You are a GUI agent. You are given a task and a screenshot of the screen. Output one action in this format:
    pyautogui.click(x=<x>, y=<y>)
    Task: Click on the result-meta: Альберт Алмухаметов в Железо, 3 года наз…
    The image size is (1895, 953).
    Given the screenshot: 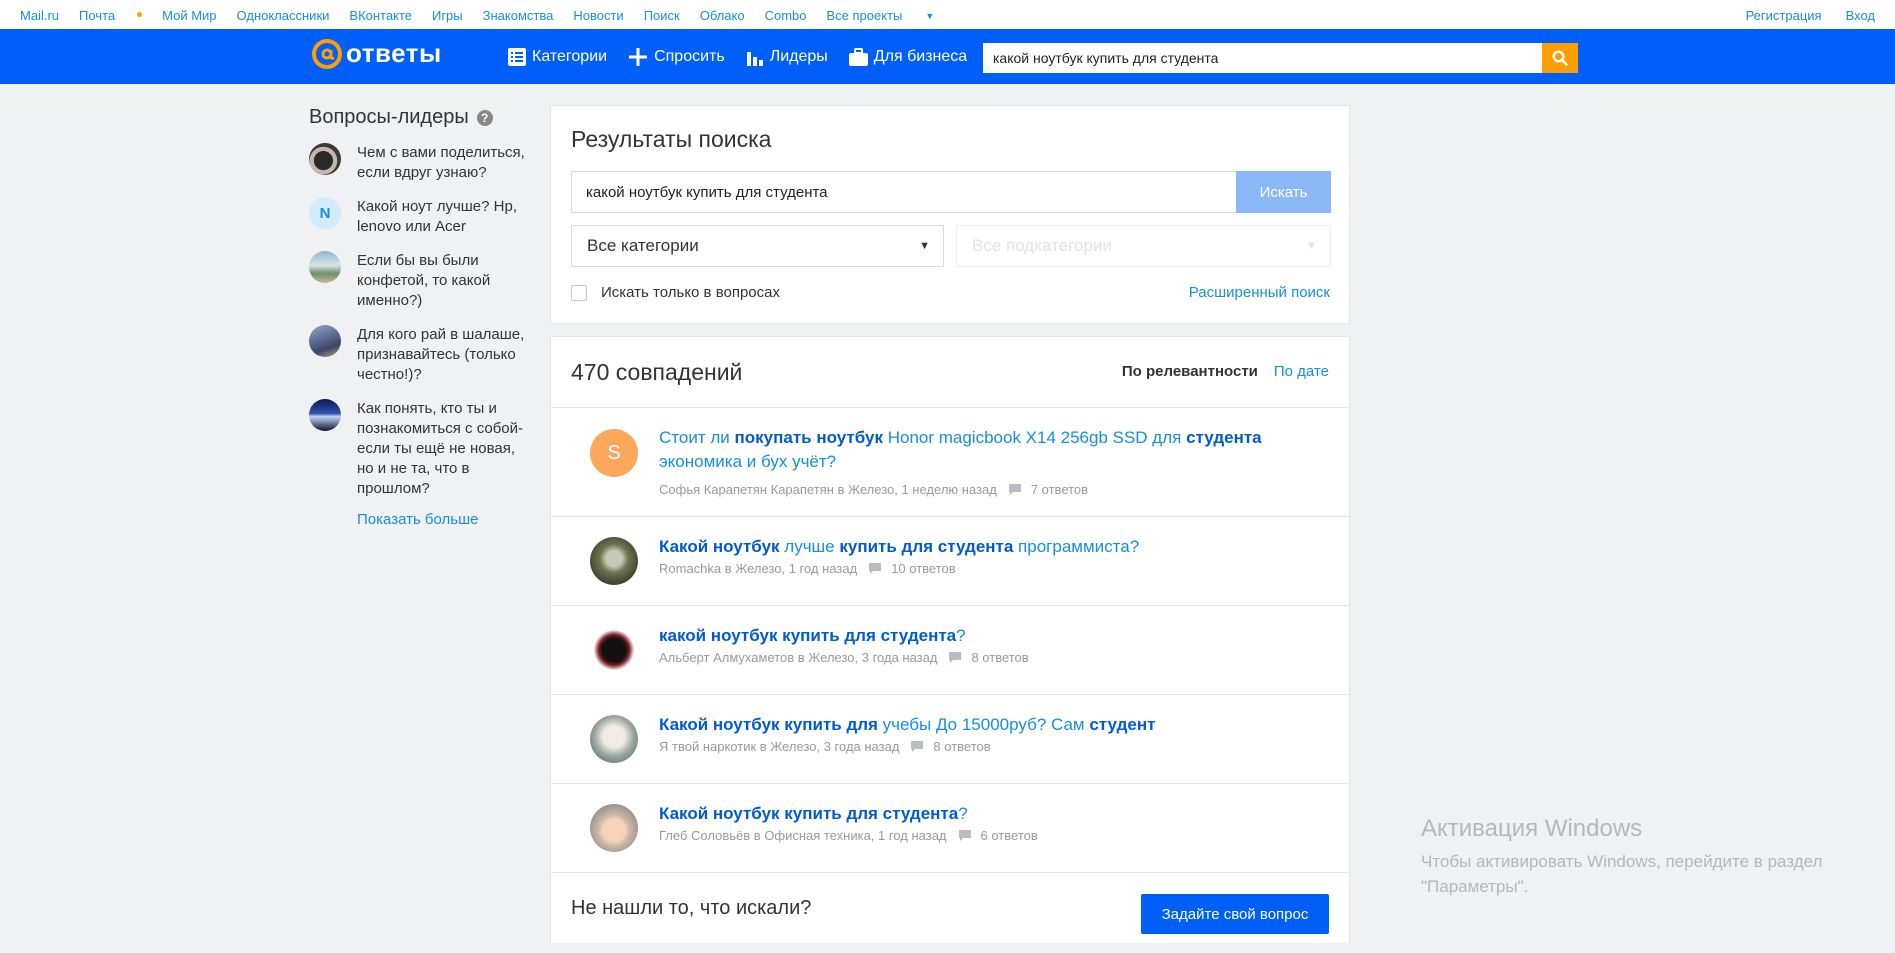 What is the action you would take?
    pyautogui.click(x=844, y=657)
    